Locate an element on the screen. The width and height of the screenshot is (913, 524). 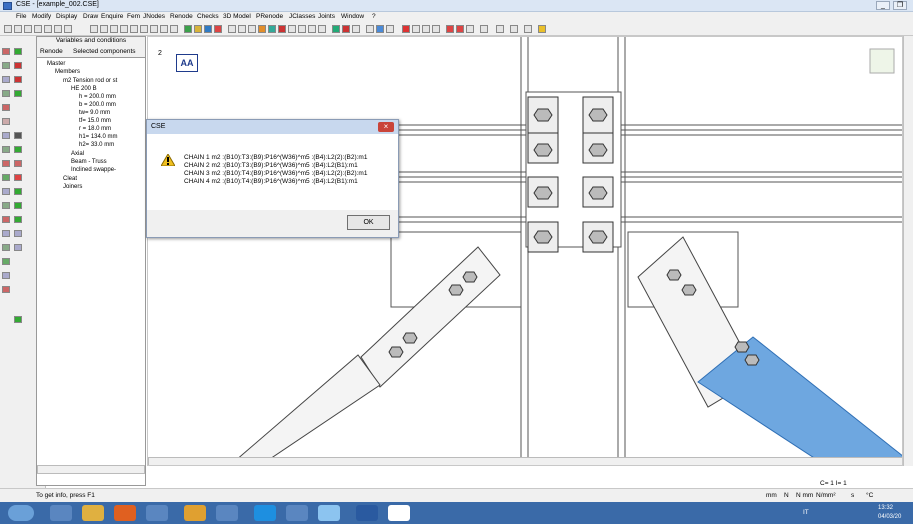
marker-icon is located at coordinates (542, 29).